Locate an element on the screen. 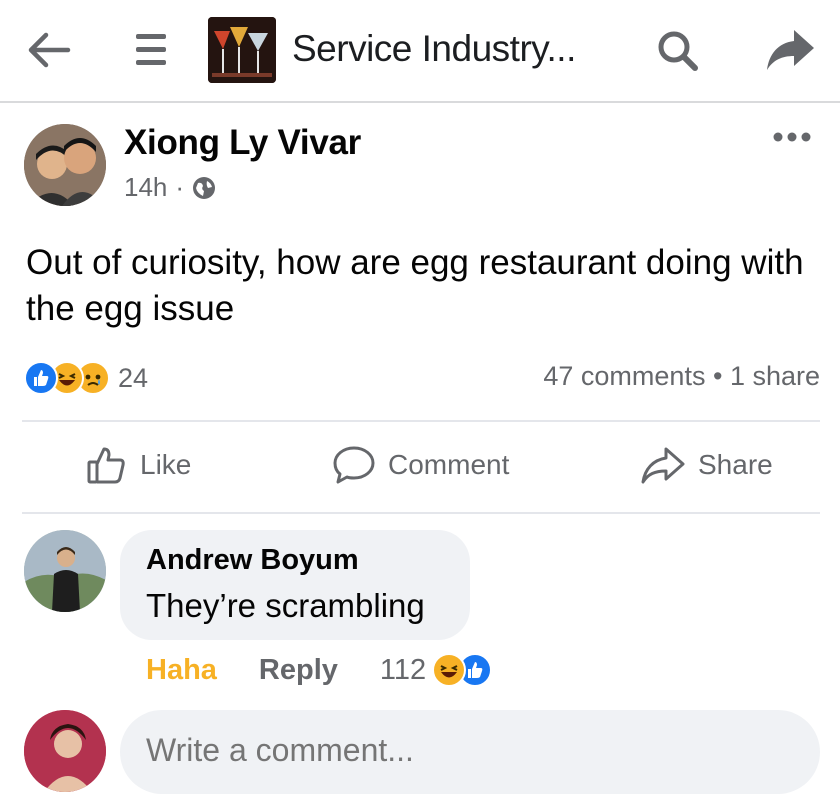 This screenshot has height=794, width=840. post-time: 14h is located at coordinates (145, 187).